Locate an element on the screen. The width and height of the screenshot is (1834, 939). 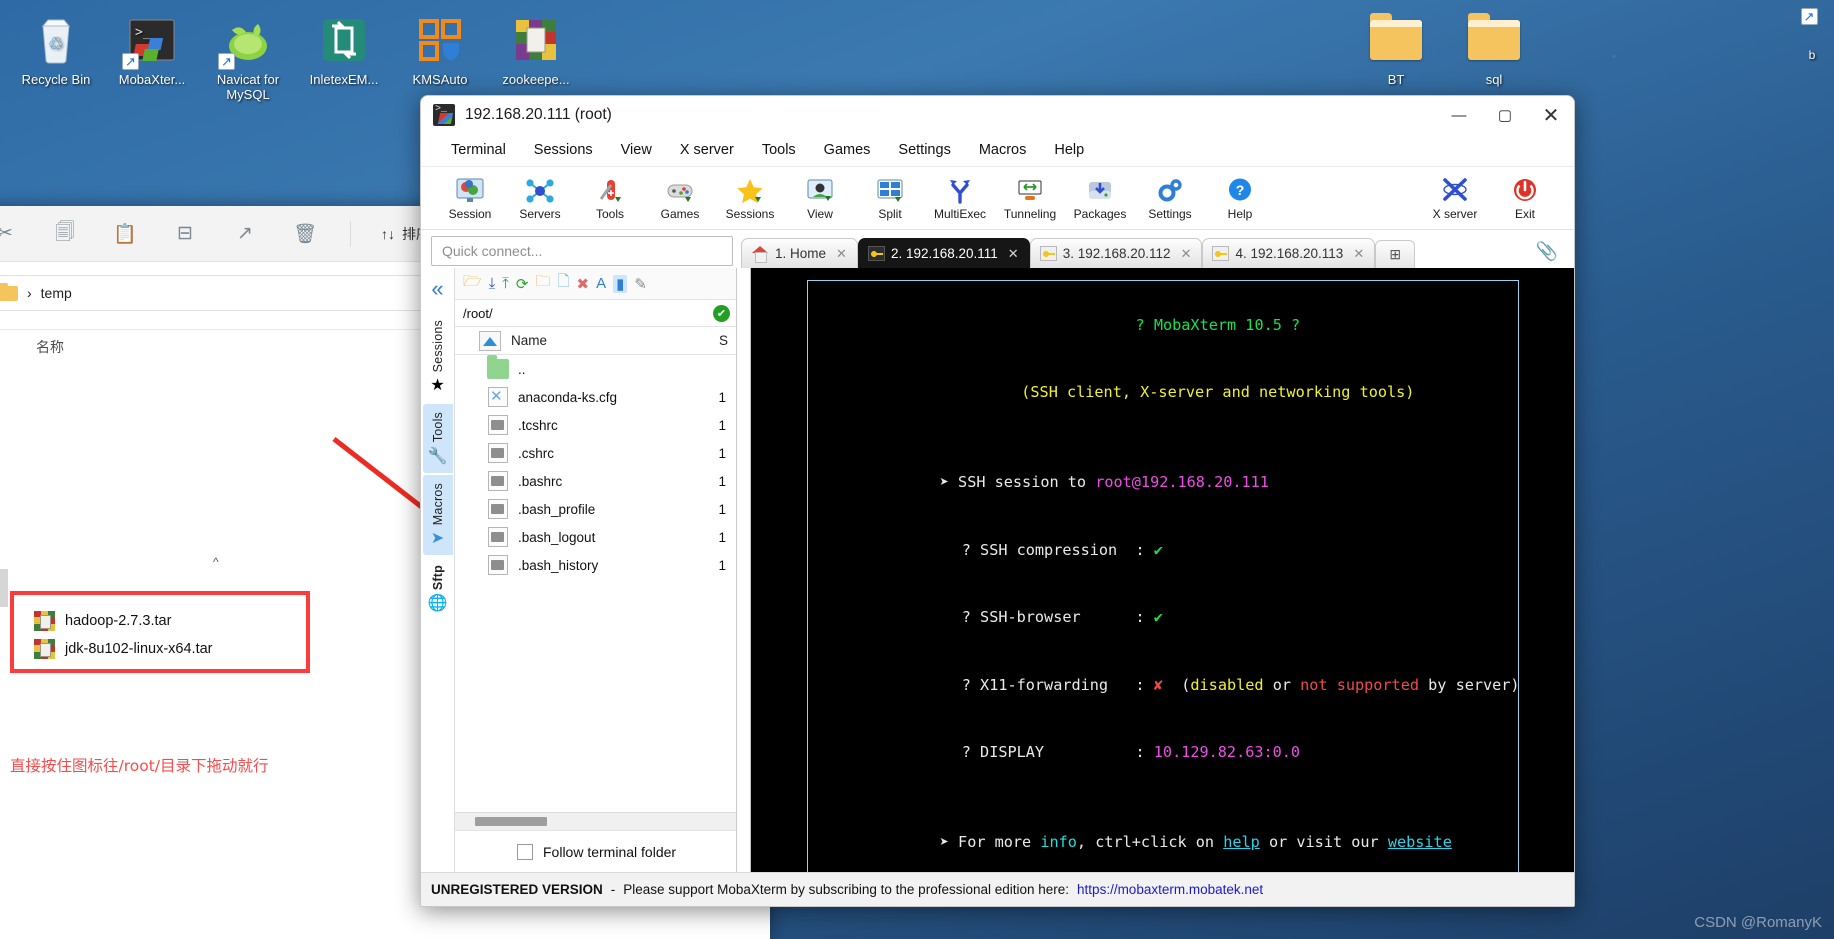
chevron-double-left-icon: « is located at coordinates (437, 289).